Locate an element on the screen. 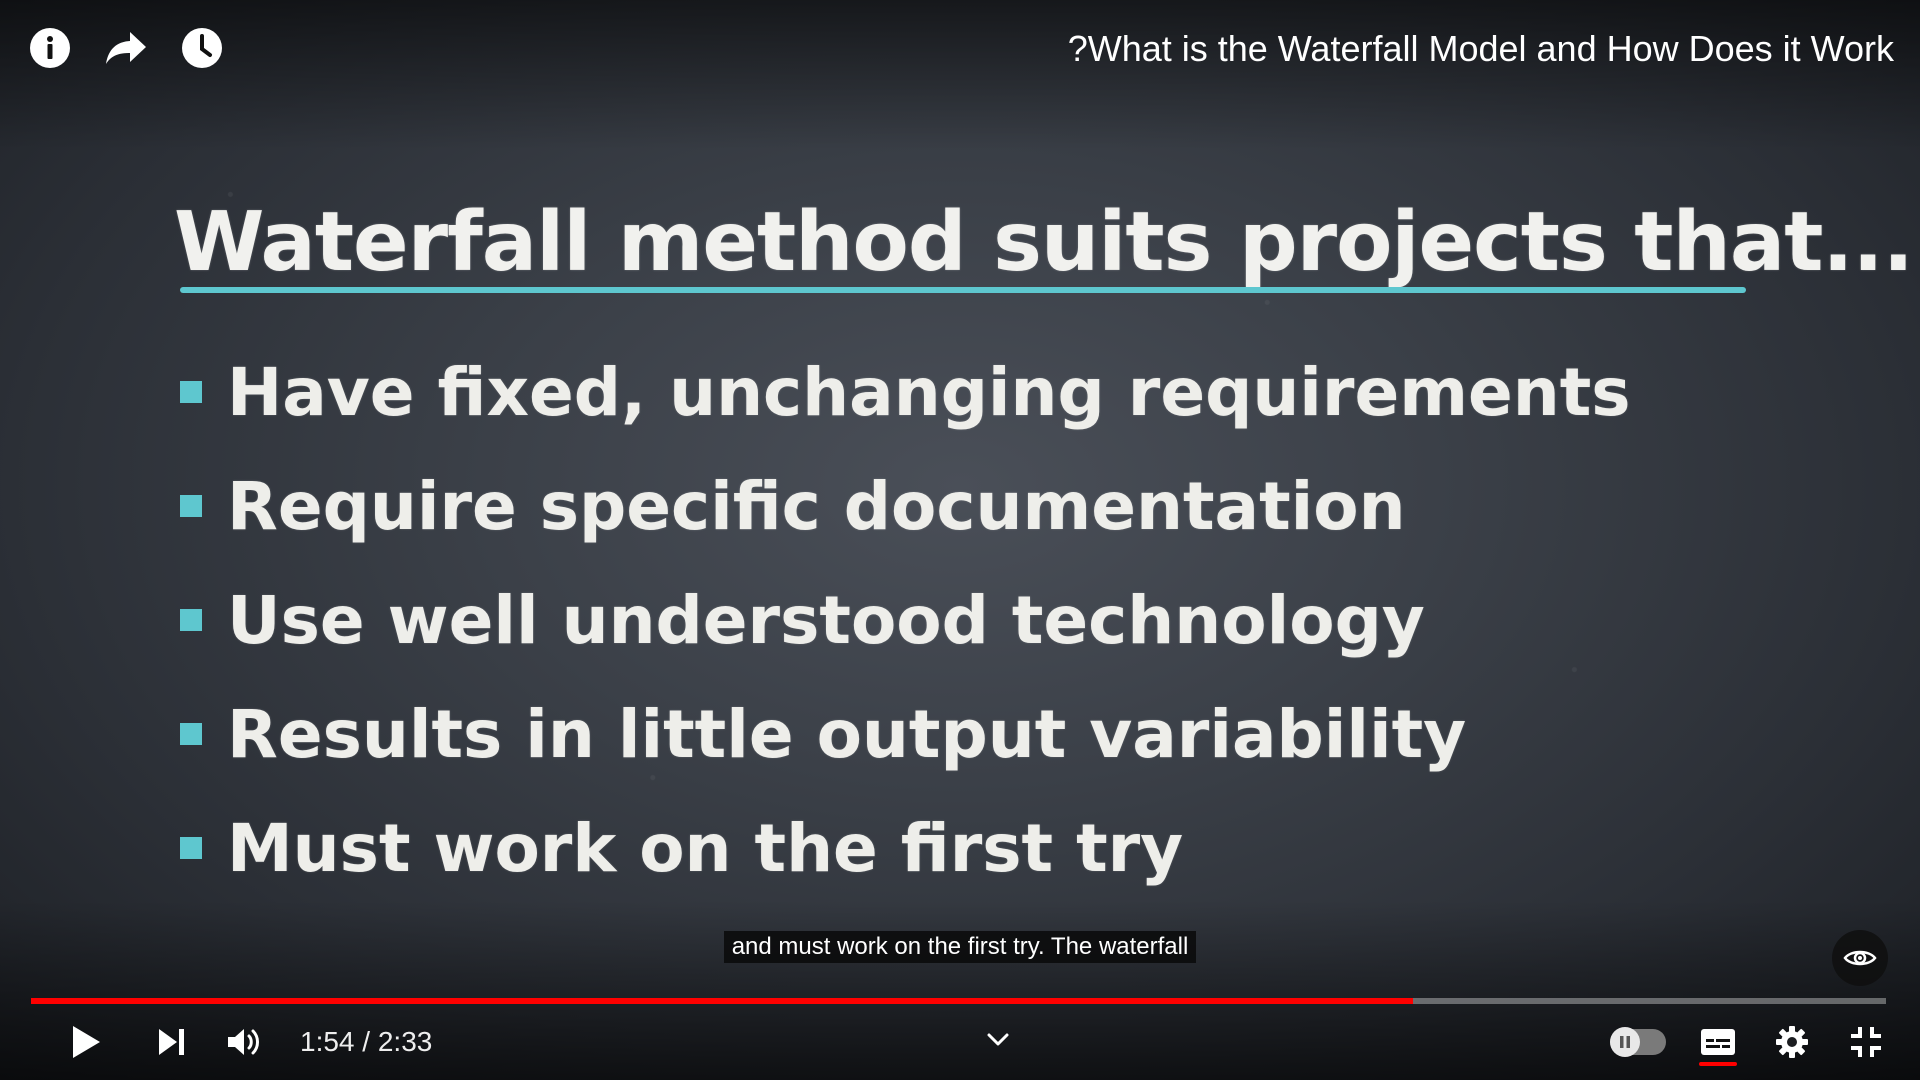  time-display: 1:54 / 2:33 is located at coordinates (366, 1042).